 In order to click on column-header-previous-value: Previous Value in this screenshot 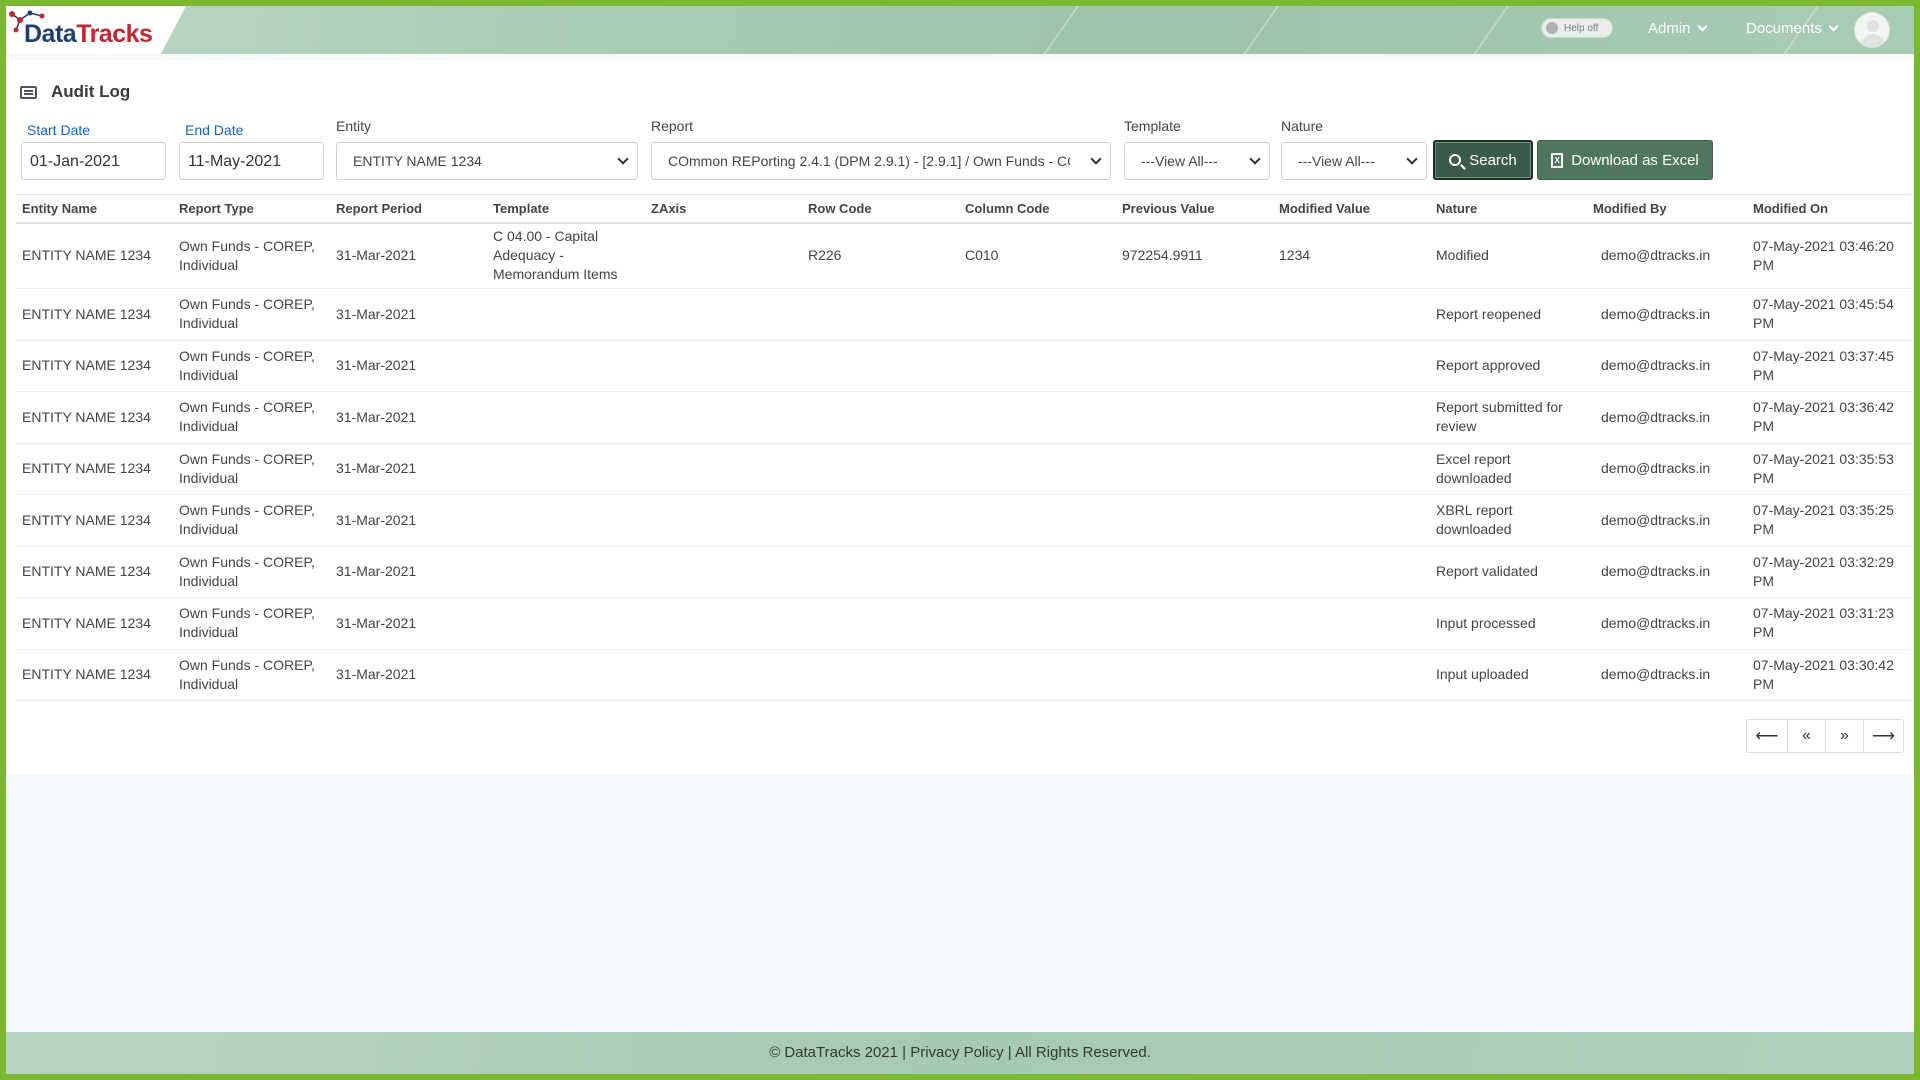, I will do `click(1194, 209)`.